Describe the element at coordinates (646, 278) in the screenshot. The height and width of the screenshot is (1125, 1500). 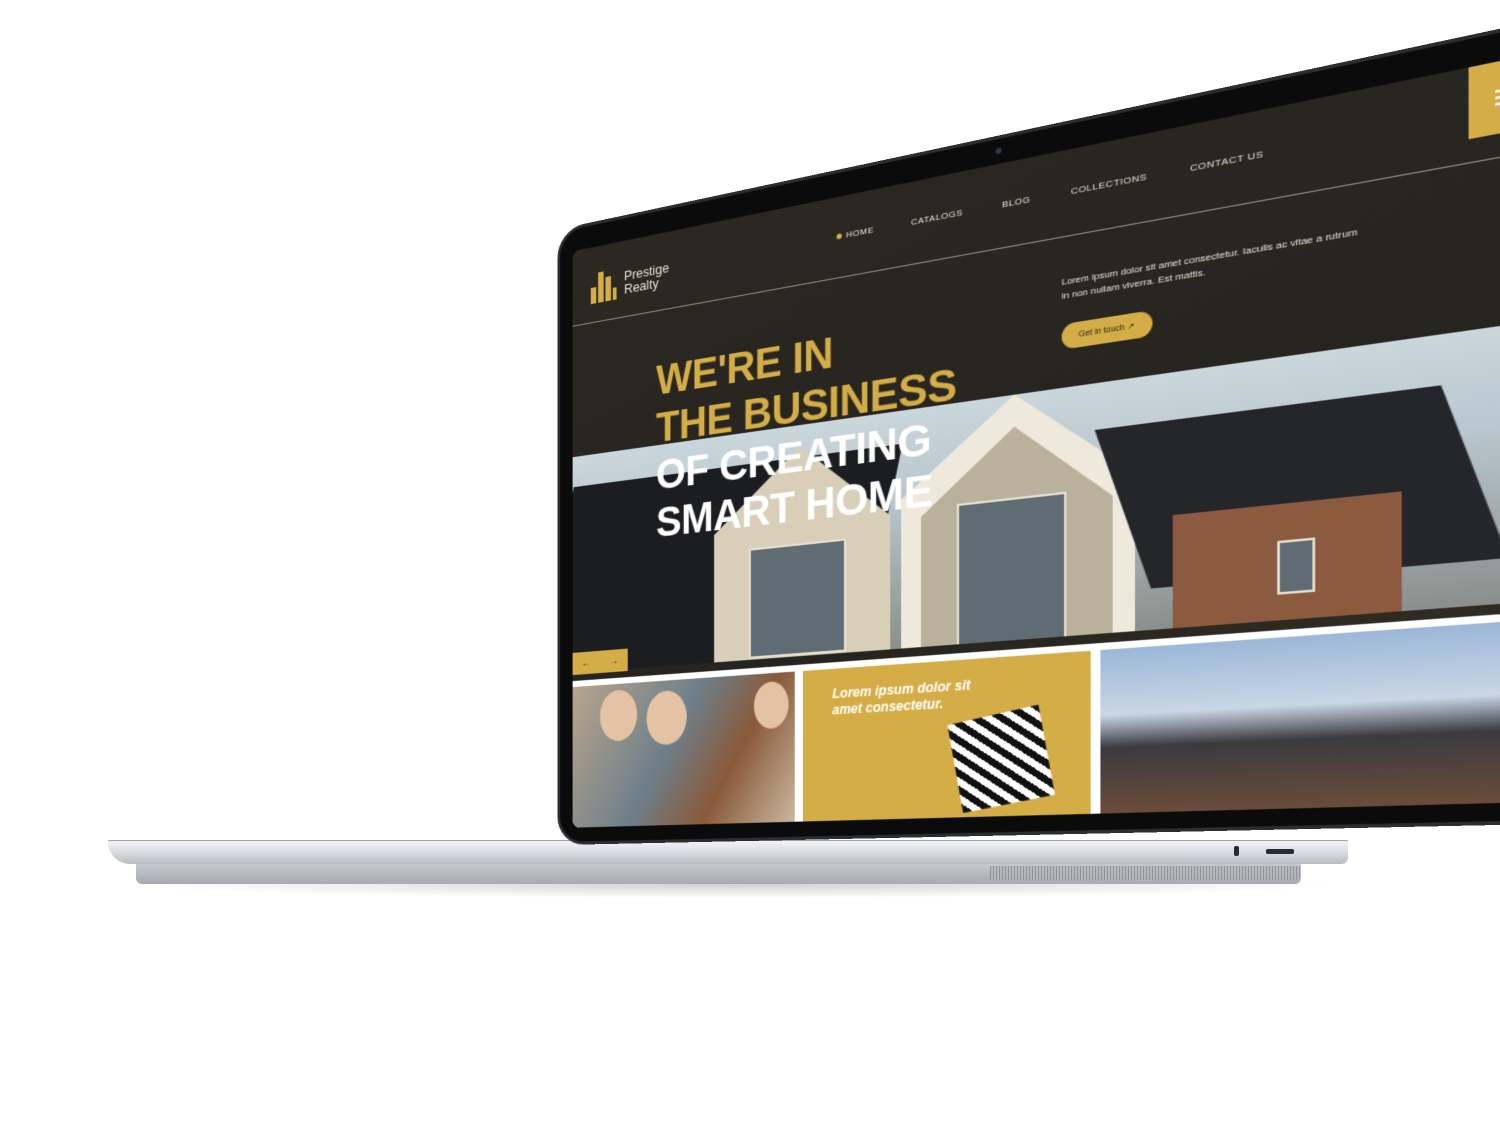
I see `brand-name: Prestige Realty` at that location.